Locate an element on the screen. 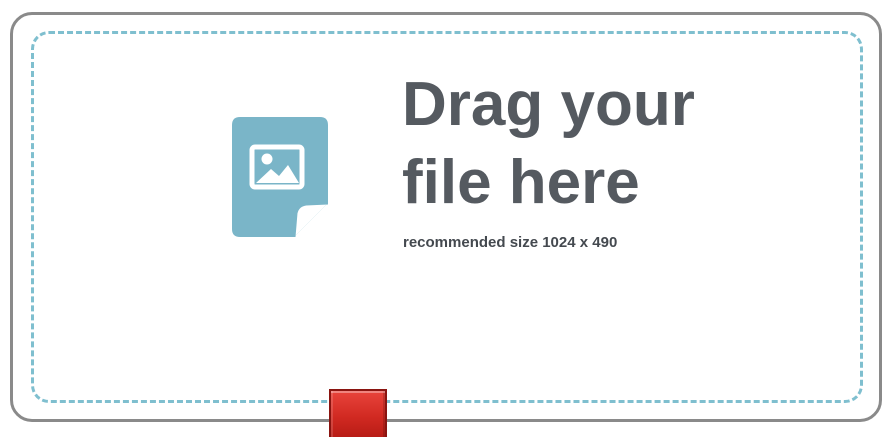  image-file-icon is located at coordinates (280, 177).